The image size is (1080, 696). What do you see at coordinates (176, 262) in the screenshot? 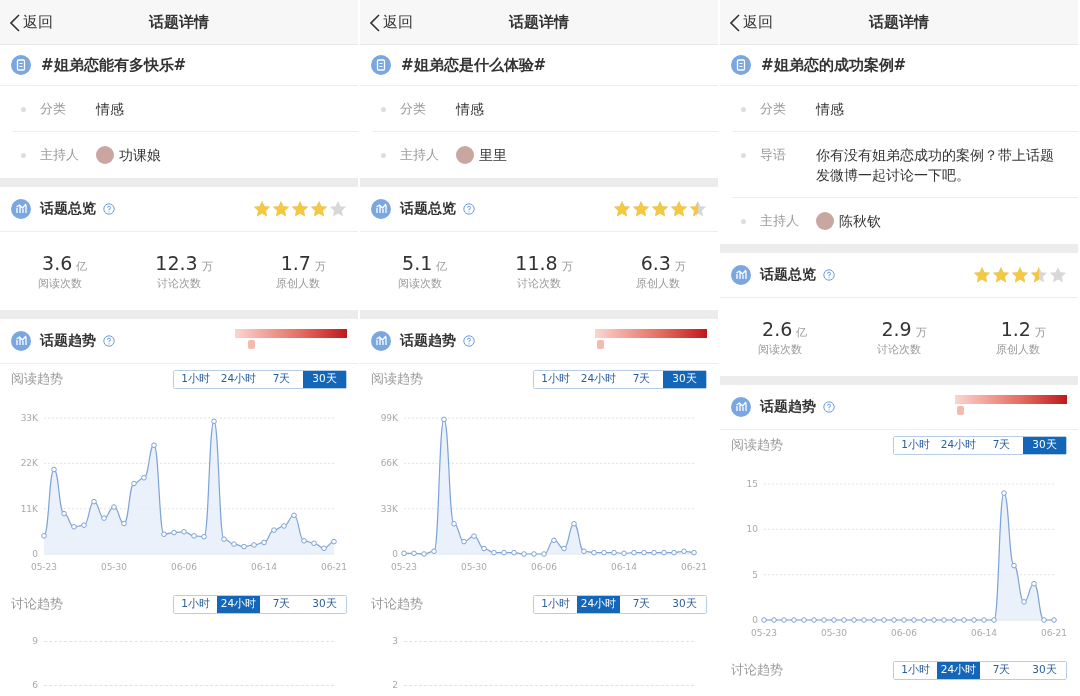
I see `stat-value: 12.3` at bounding box center [176, 262].